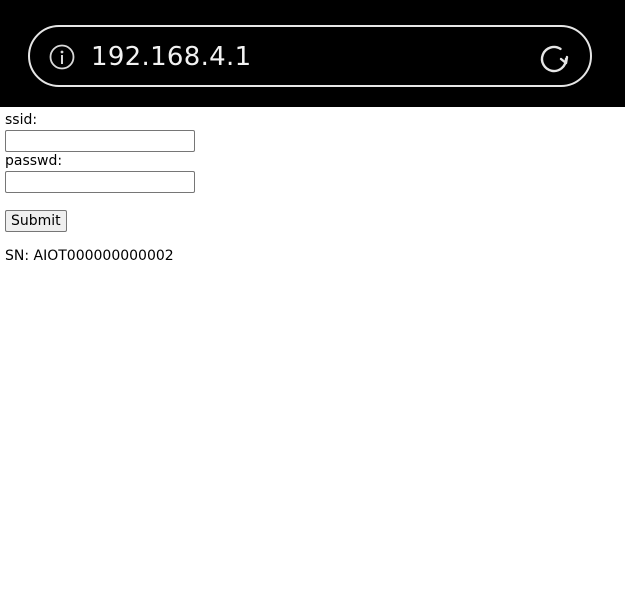 The image size is (625, 600). Describe the element at coordinates (171, 57) in the screenshot. I see `url-text: 192.168.4.1` at that location.